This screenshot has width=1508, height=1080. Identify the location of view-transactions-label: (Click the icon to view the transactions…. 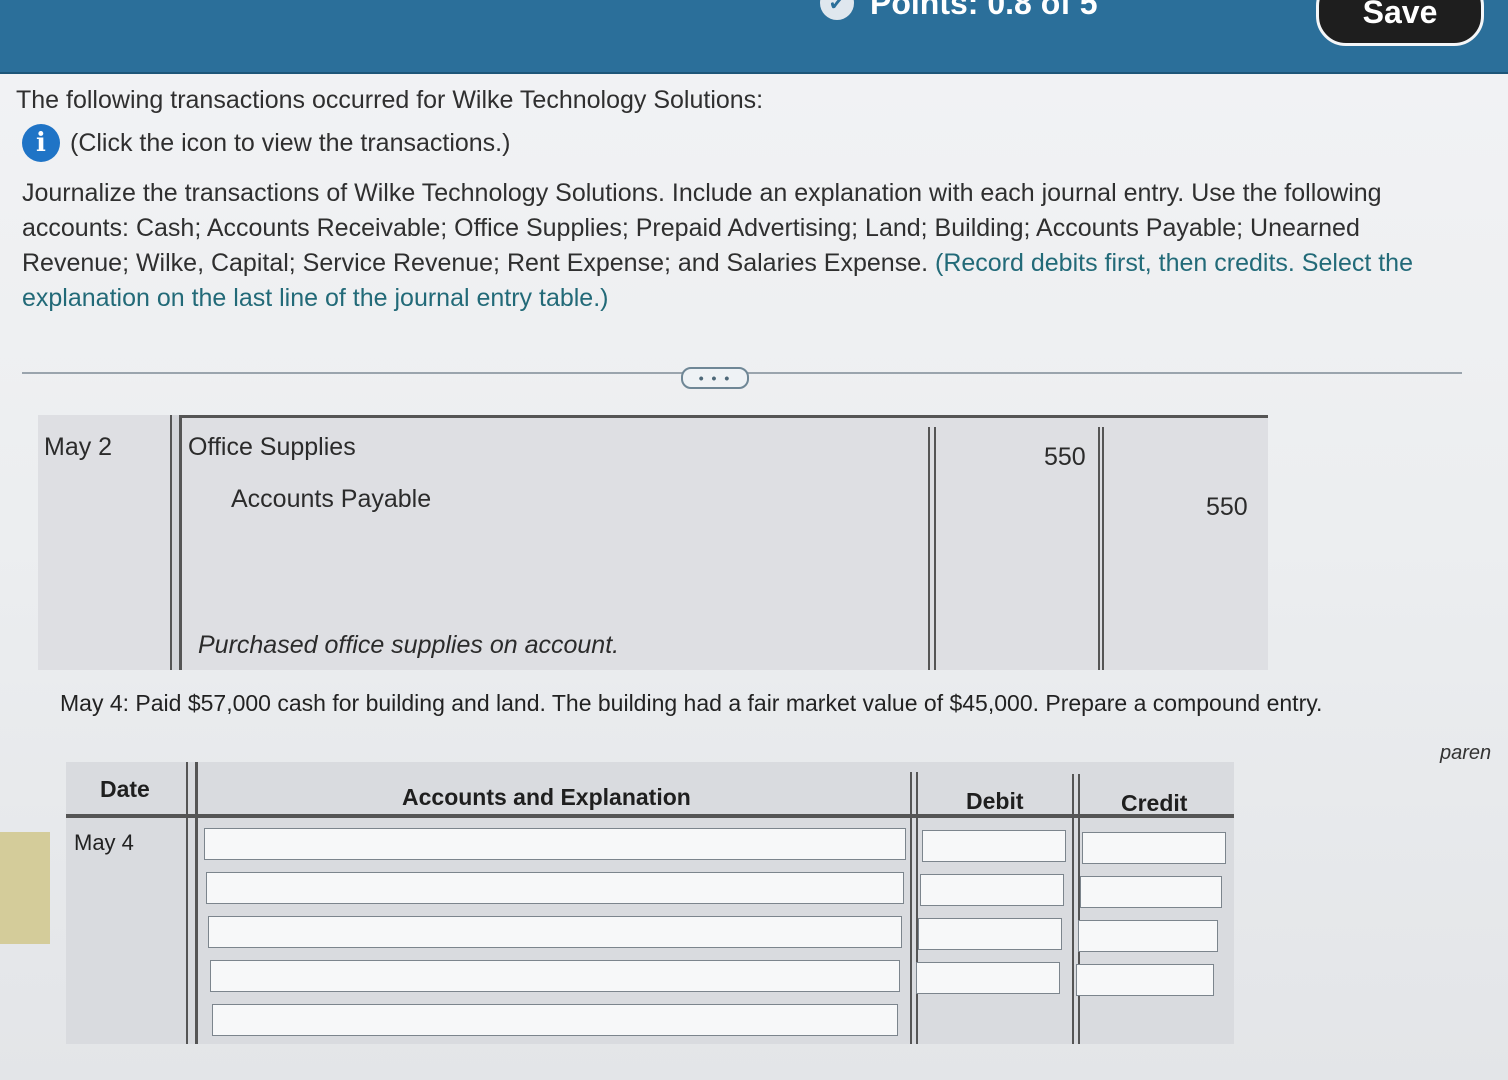
(290, 143).